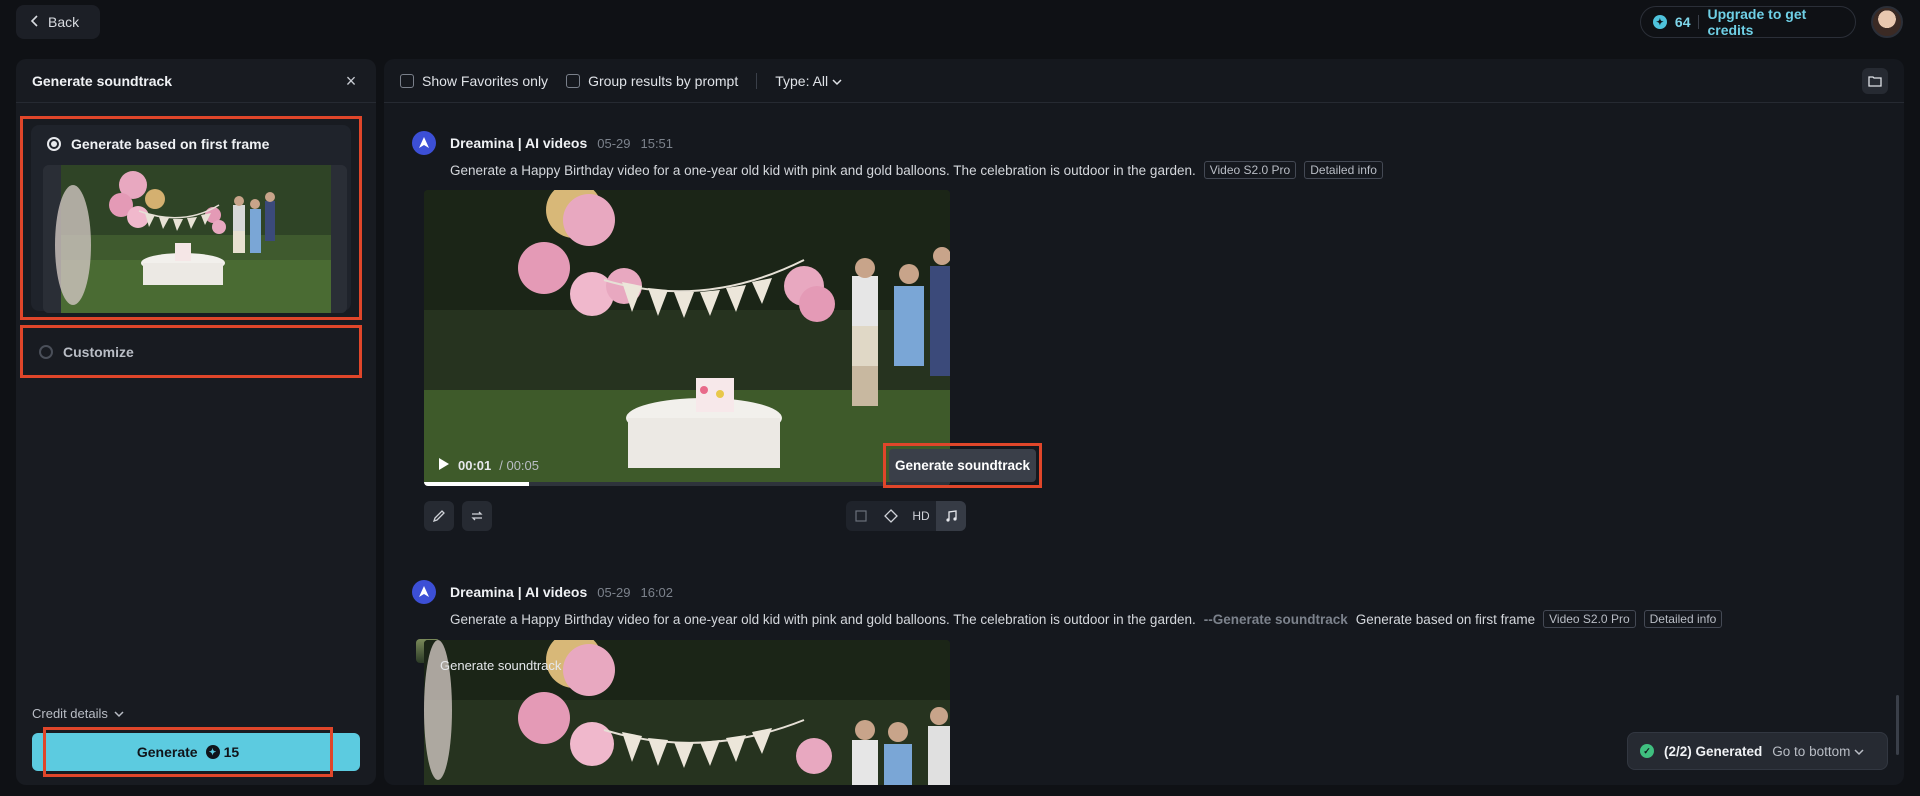 The height and width of the screenshot is (796, 1920). Describe the element at coordinates (663, 80) in the screenshot. I see `group-label: Group results by prompt` at that location.